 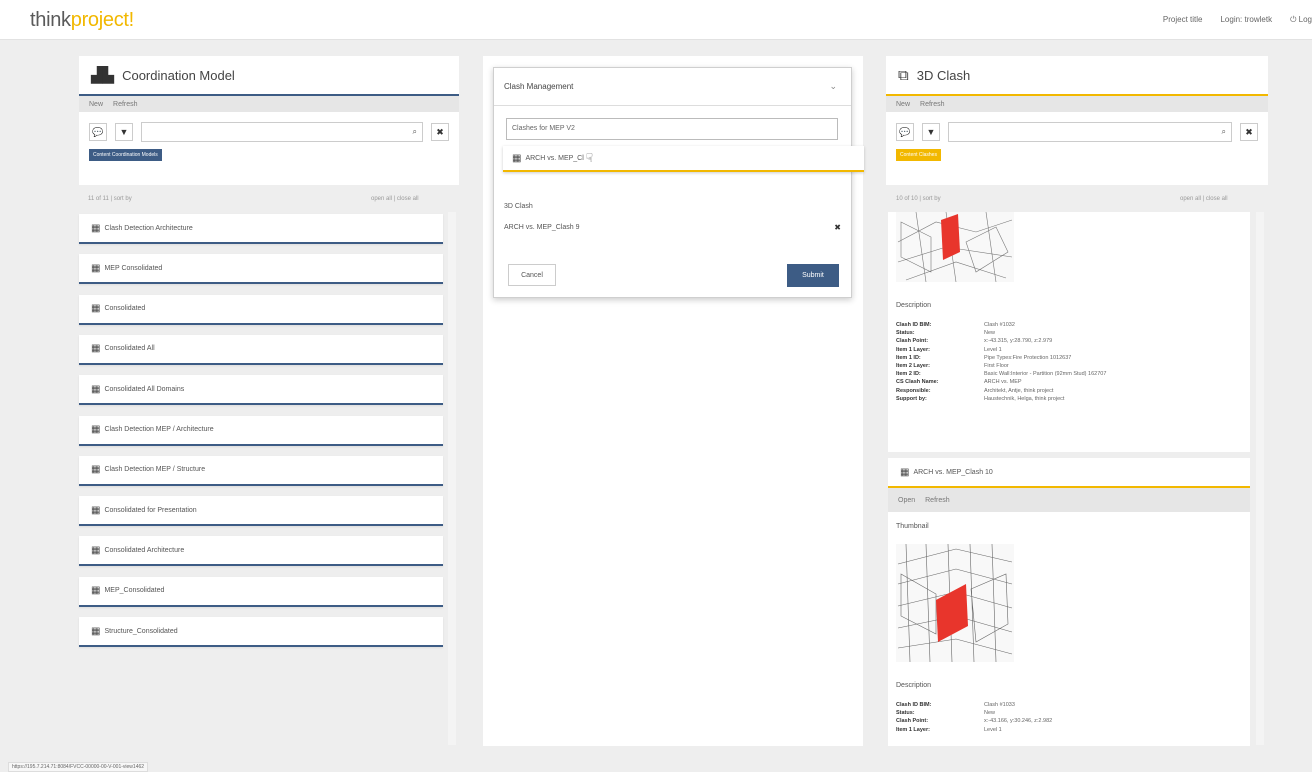 What do you see at coordinates (914, 325) in the screenshot?
I see `detail-key: Clash ID BIM:` at bounding box center [914, 325].